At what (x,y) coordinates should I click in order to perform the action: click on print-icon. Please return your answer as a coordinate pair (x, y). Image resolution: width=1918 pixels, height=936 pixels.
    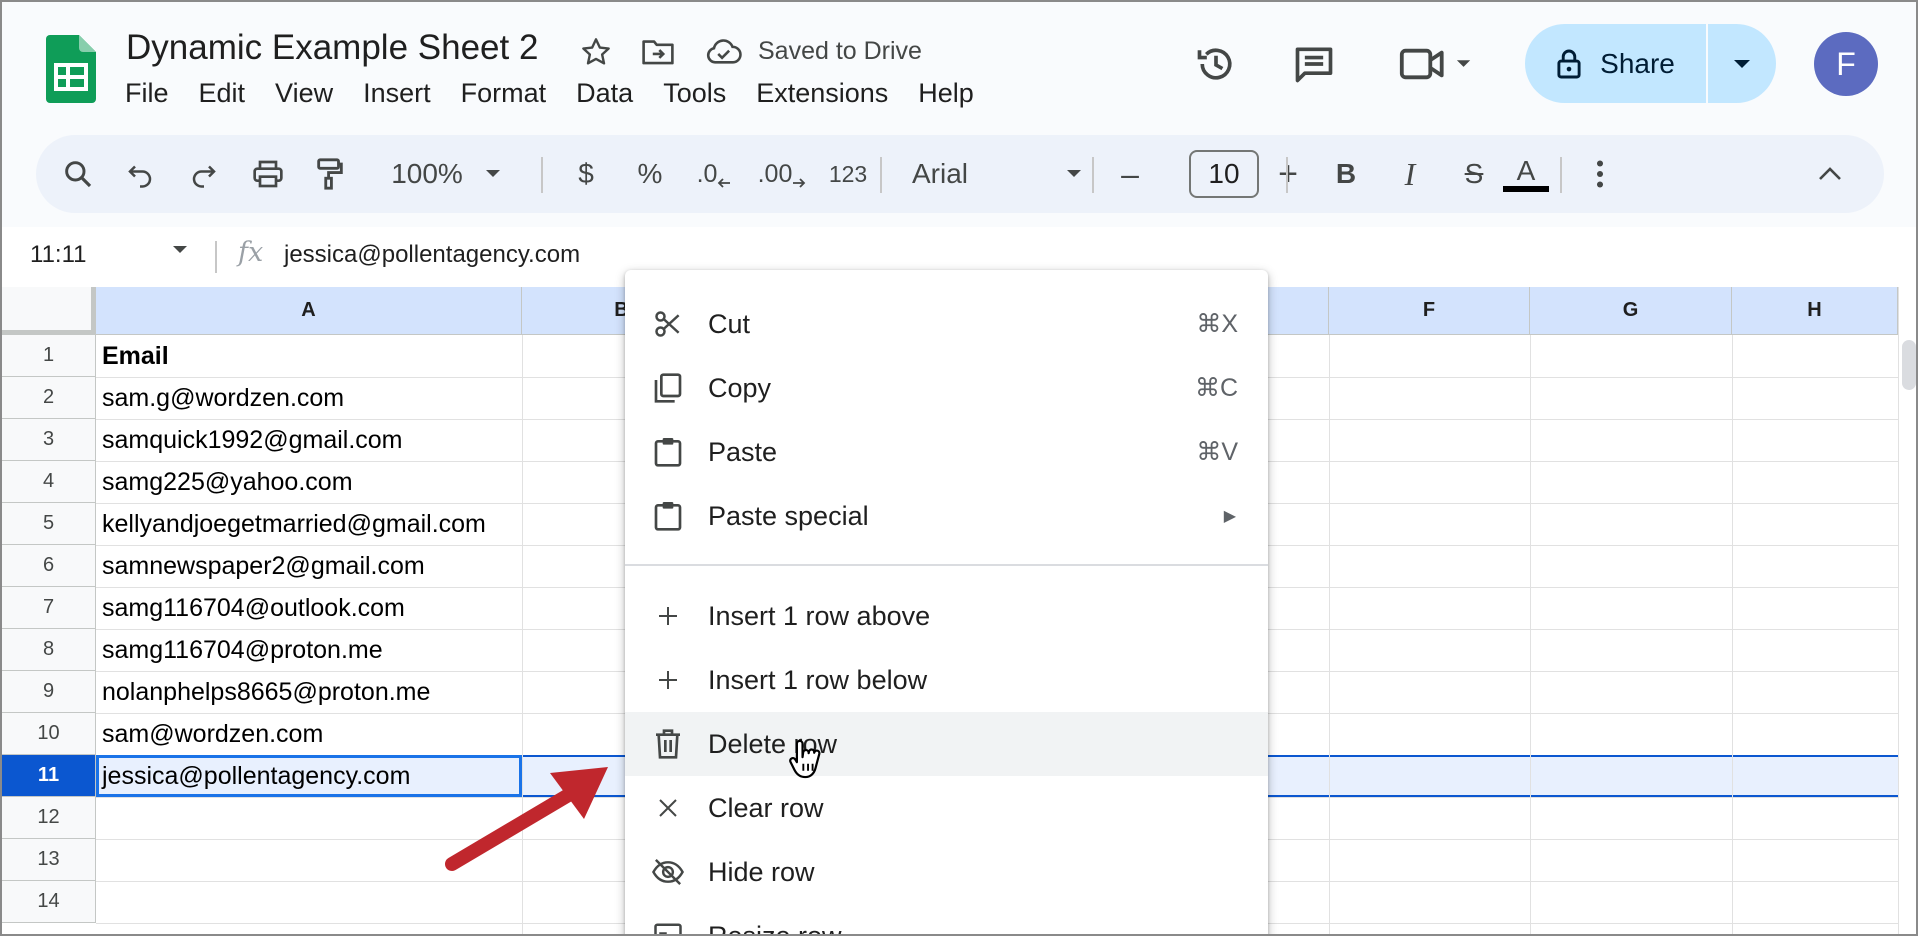
    Looking at the image, I should click on (268, 174).